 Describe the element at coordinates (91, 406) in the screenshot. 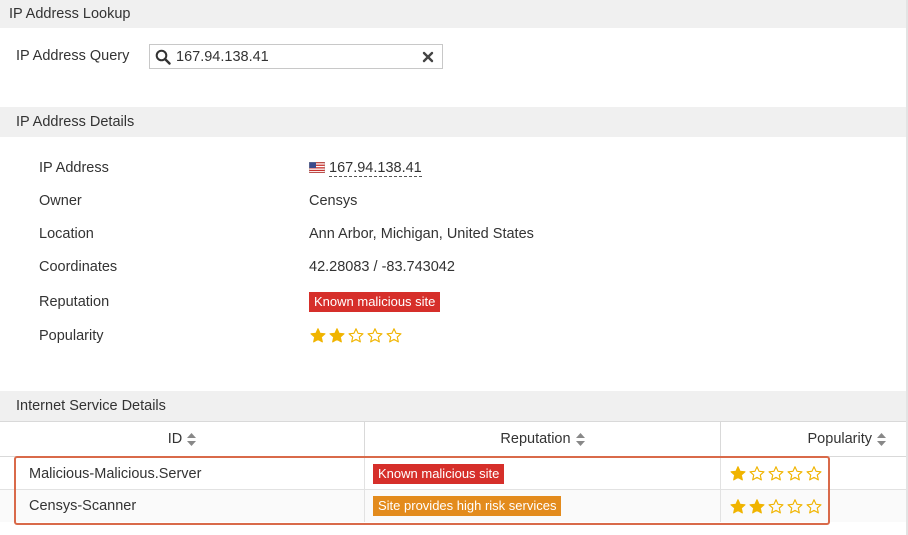

I see `service-section-title: Internet Service Details` at that location.